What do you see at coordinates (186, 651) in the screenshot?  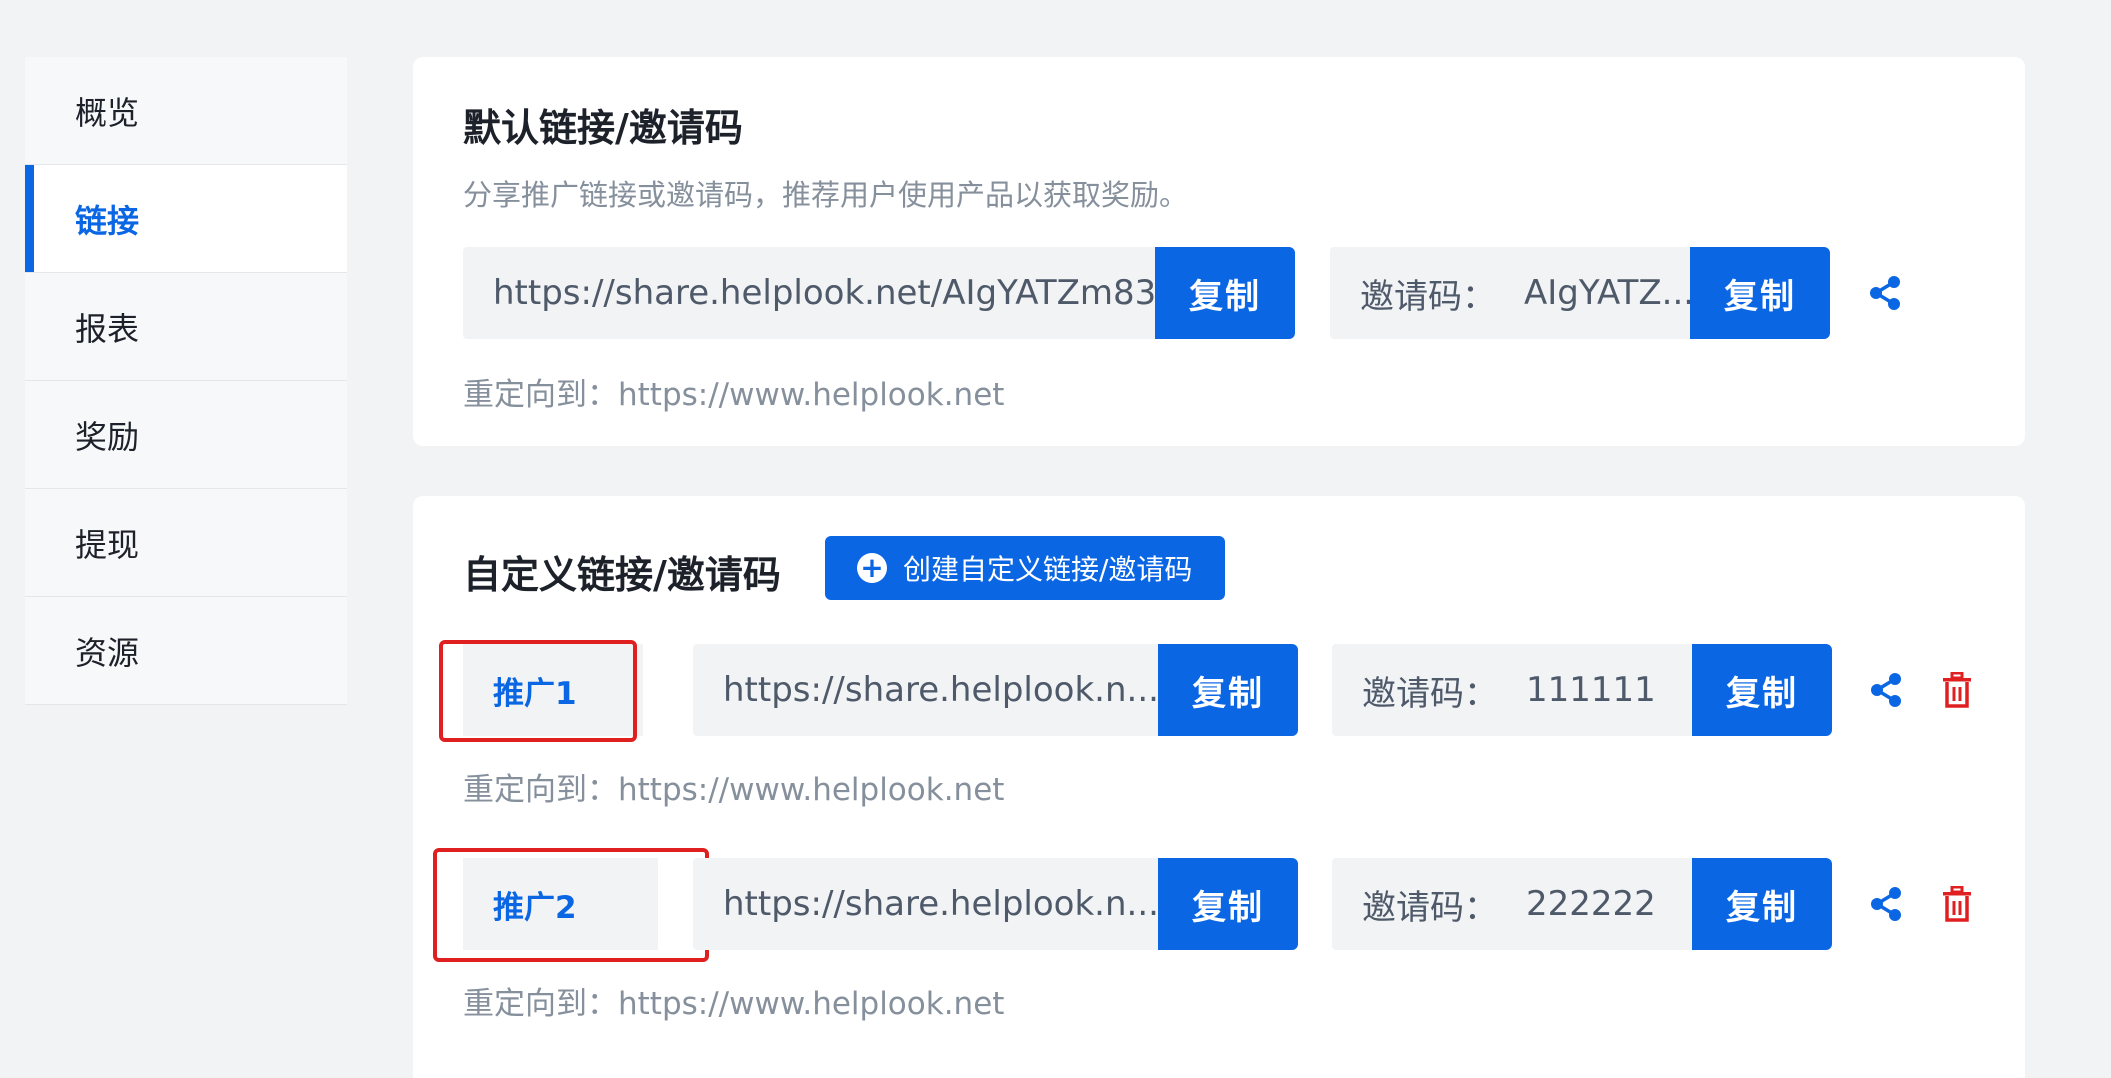 I see `sidebar-item-resources: 资源` at bounding box center [186, 651].